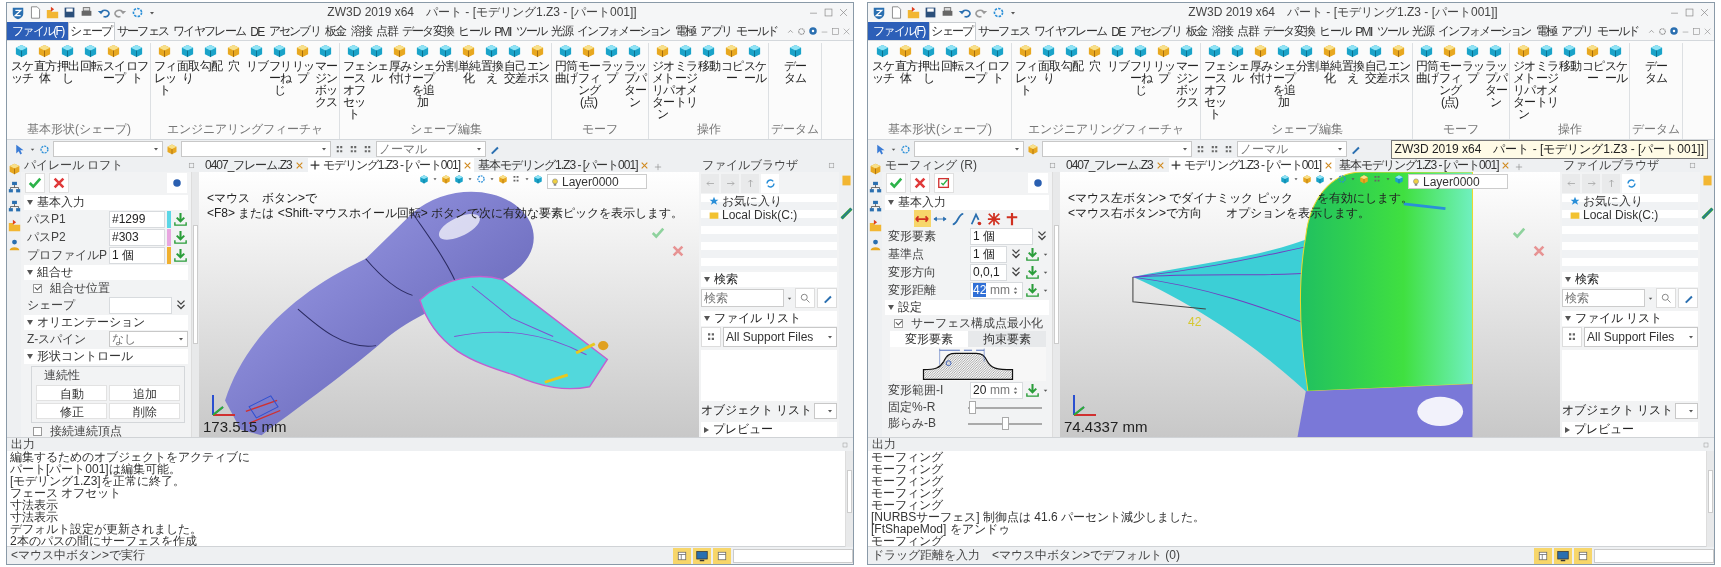 The height and width of the screenshot is (567, 1721). What do you see at coordinates (491, 63) in the screenshot?
I see `ribbon-button: 置換え` at bounding box center [491, 63].